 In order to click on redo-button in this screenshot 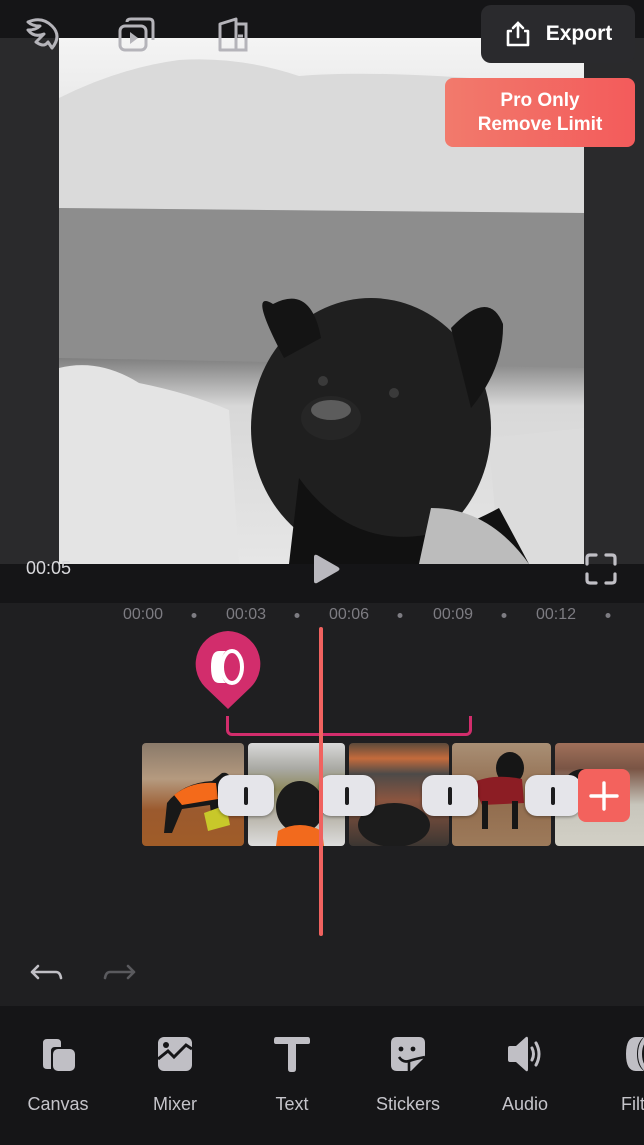, I will do `click(120, 974)`.